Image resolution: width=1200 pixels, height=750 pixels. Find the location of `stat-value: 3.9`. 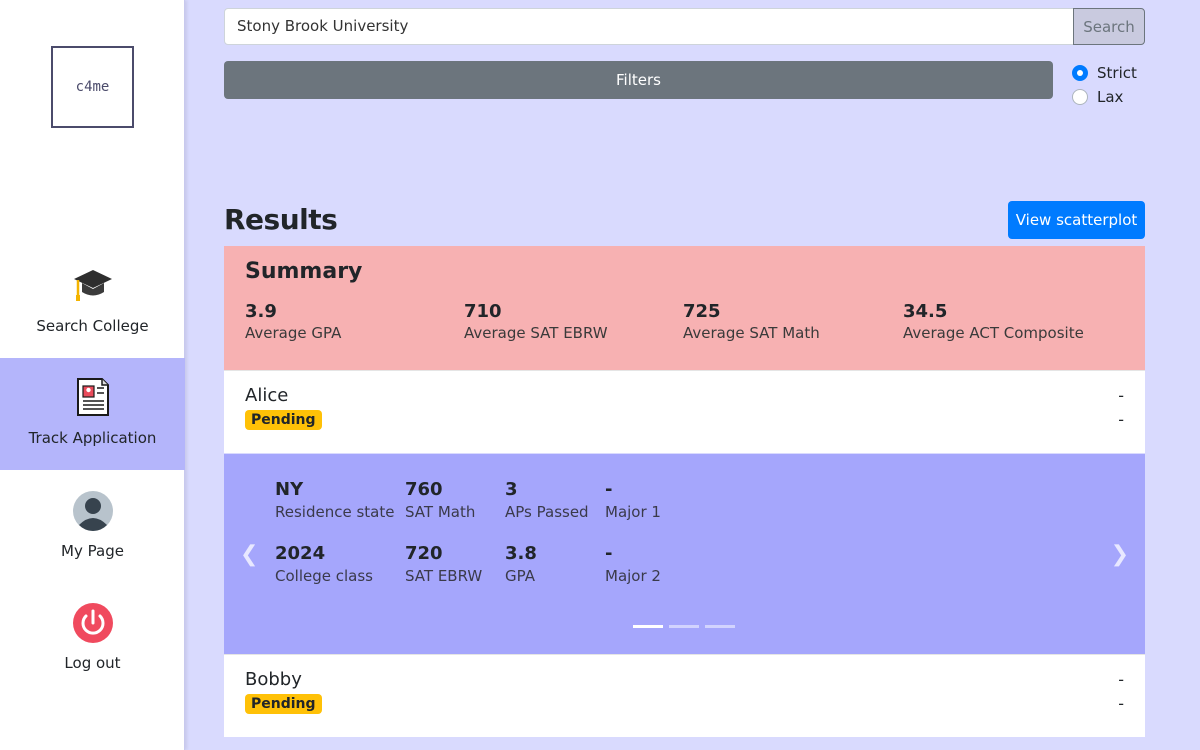

stat-value: 3.9 is located at coordinates (261, 311).